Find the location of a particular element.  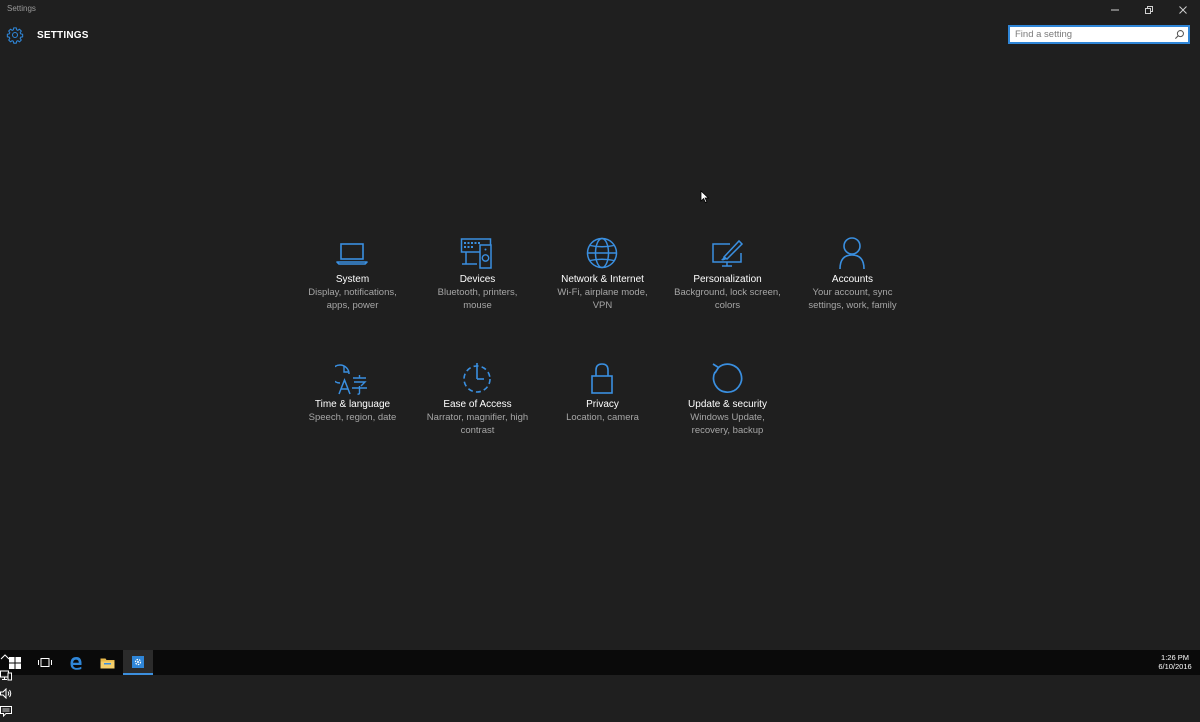

edge-icon is located at coordinates (76, 663).